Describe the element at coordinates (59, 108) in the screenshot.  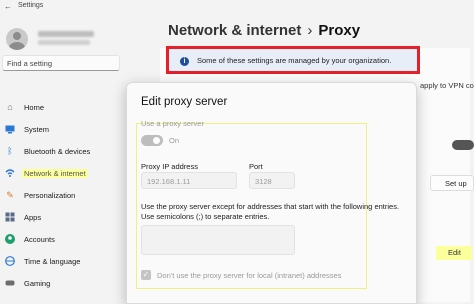
I see `sidebar-item-home: ⌂ Home` at that location.